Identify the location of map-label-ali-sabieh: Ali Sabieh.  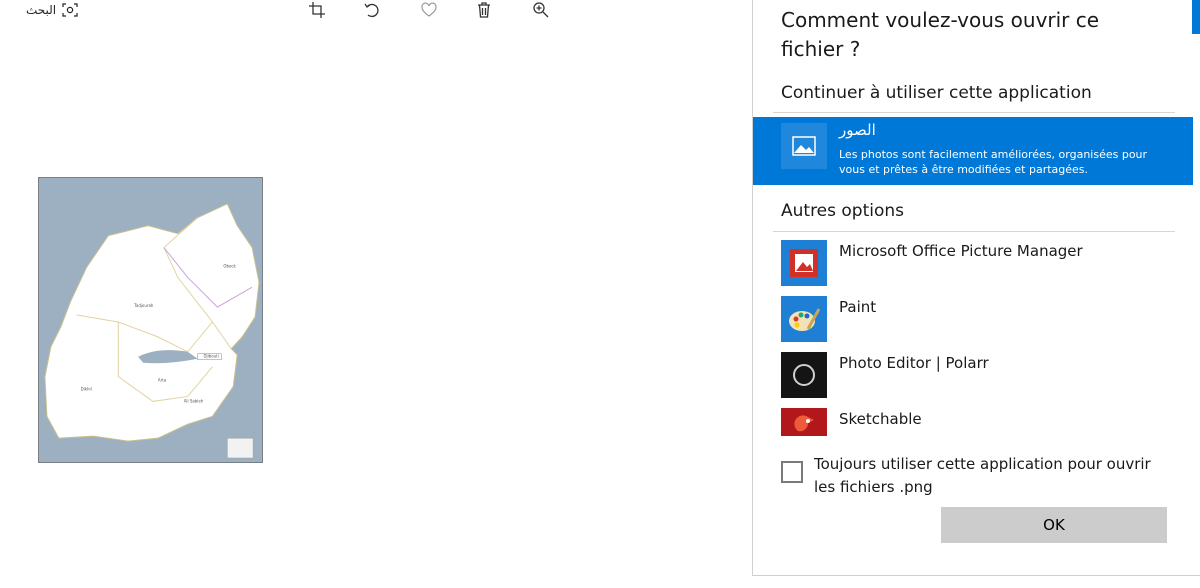
(194, 400).